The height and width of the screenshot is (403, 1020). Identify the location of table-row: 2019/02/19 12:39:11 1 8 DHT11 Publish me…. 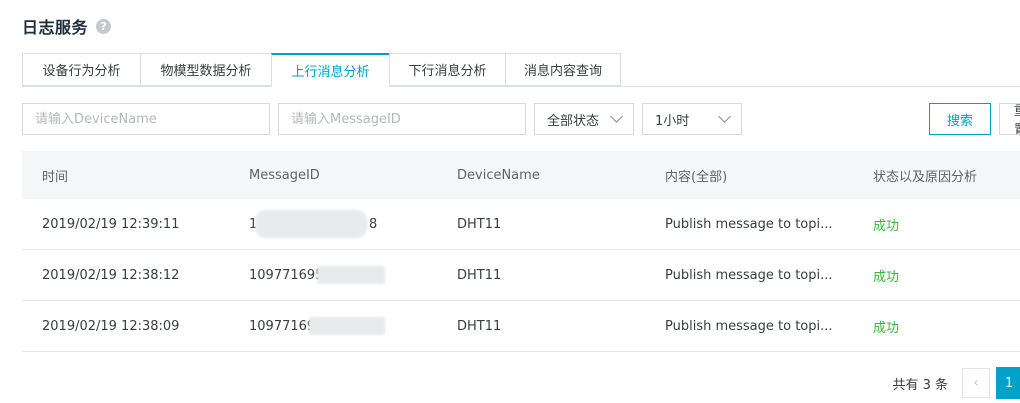
(521, 224).